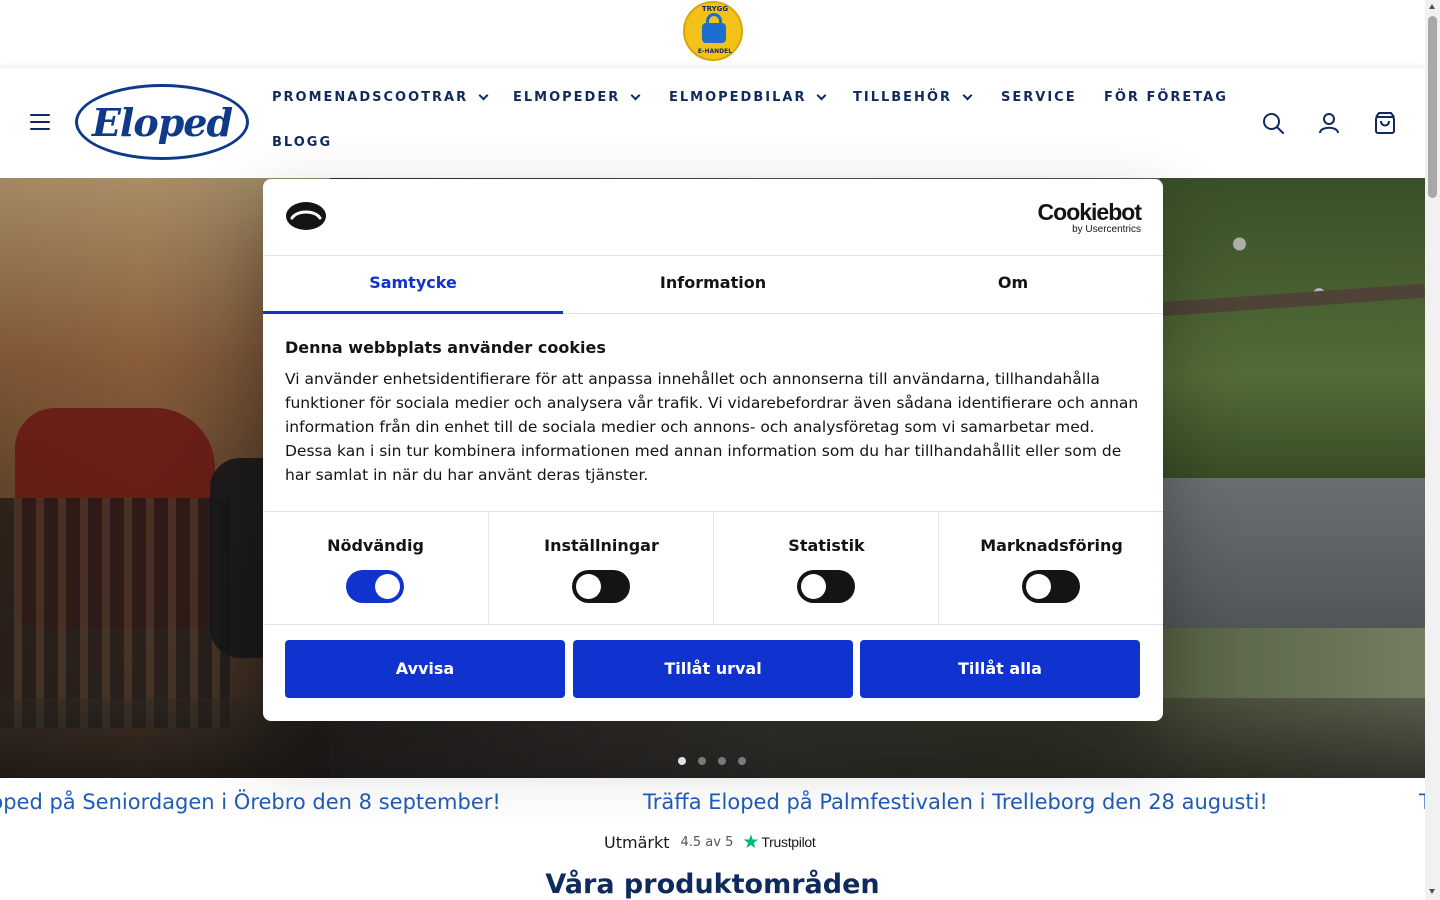 The width and height of the screenshot is (1440, 900). I want to click on nav-label: SERVICE, so click(1039, 97).